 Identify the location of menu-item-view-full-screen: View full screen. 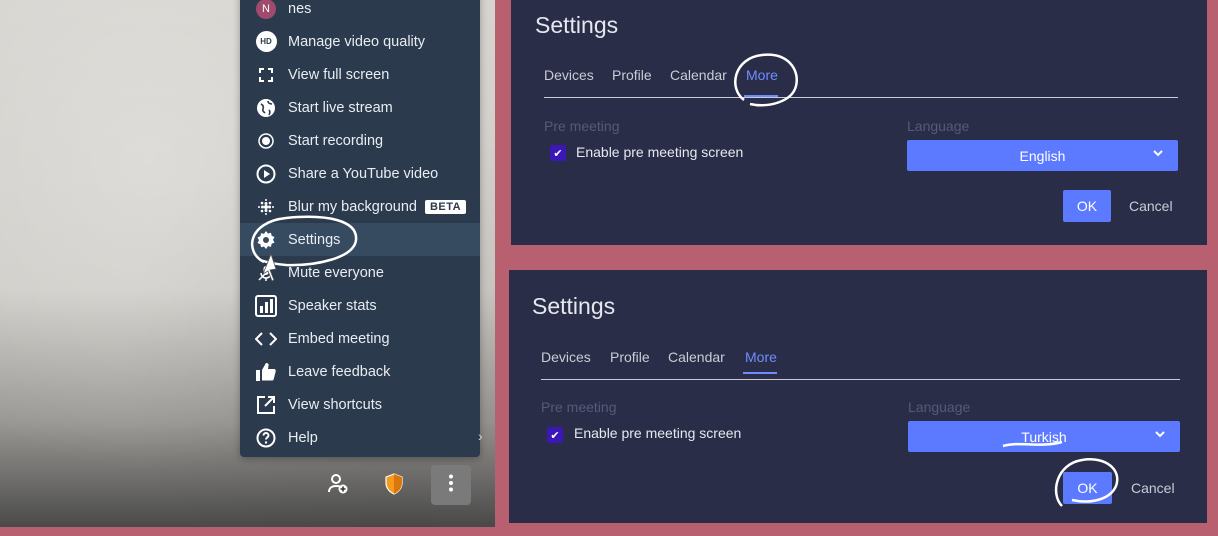
(360, 74).